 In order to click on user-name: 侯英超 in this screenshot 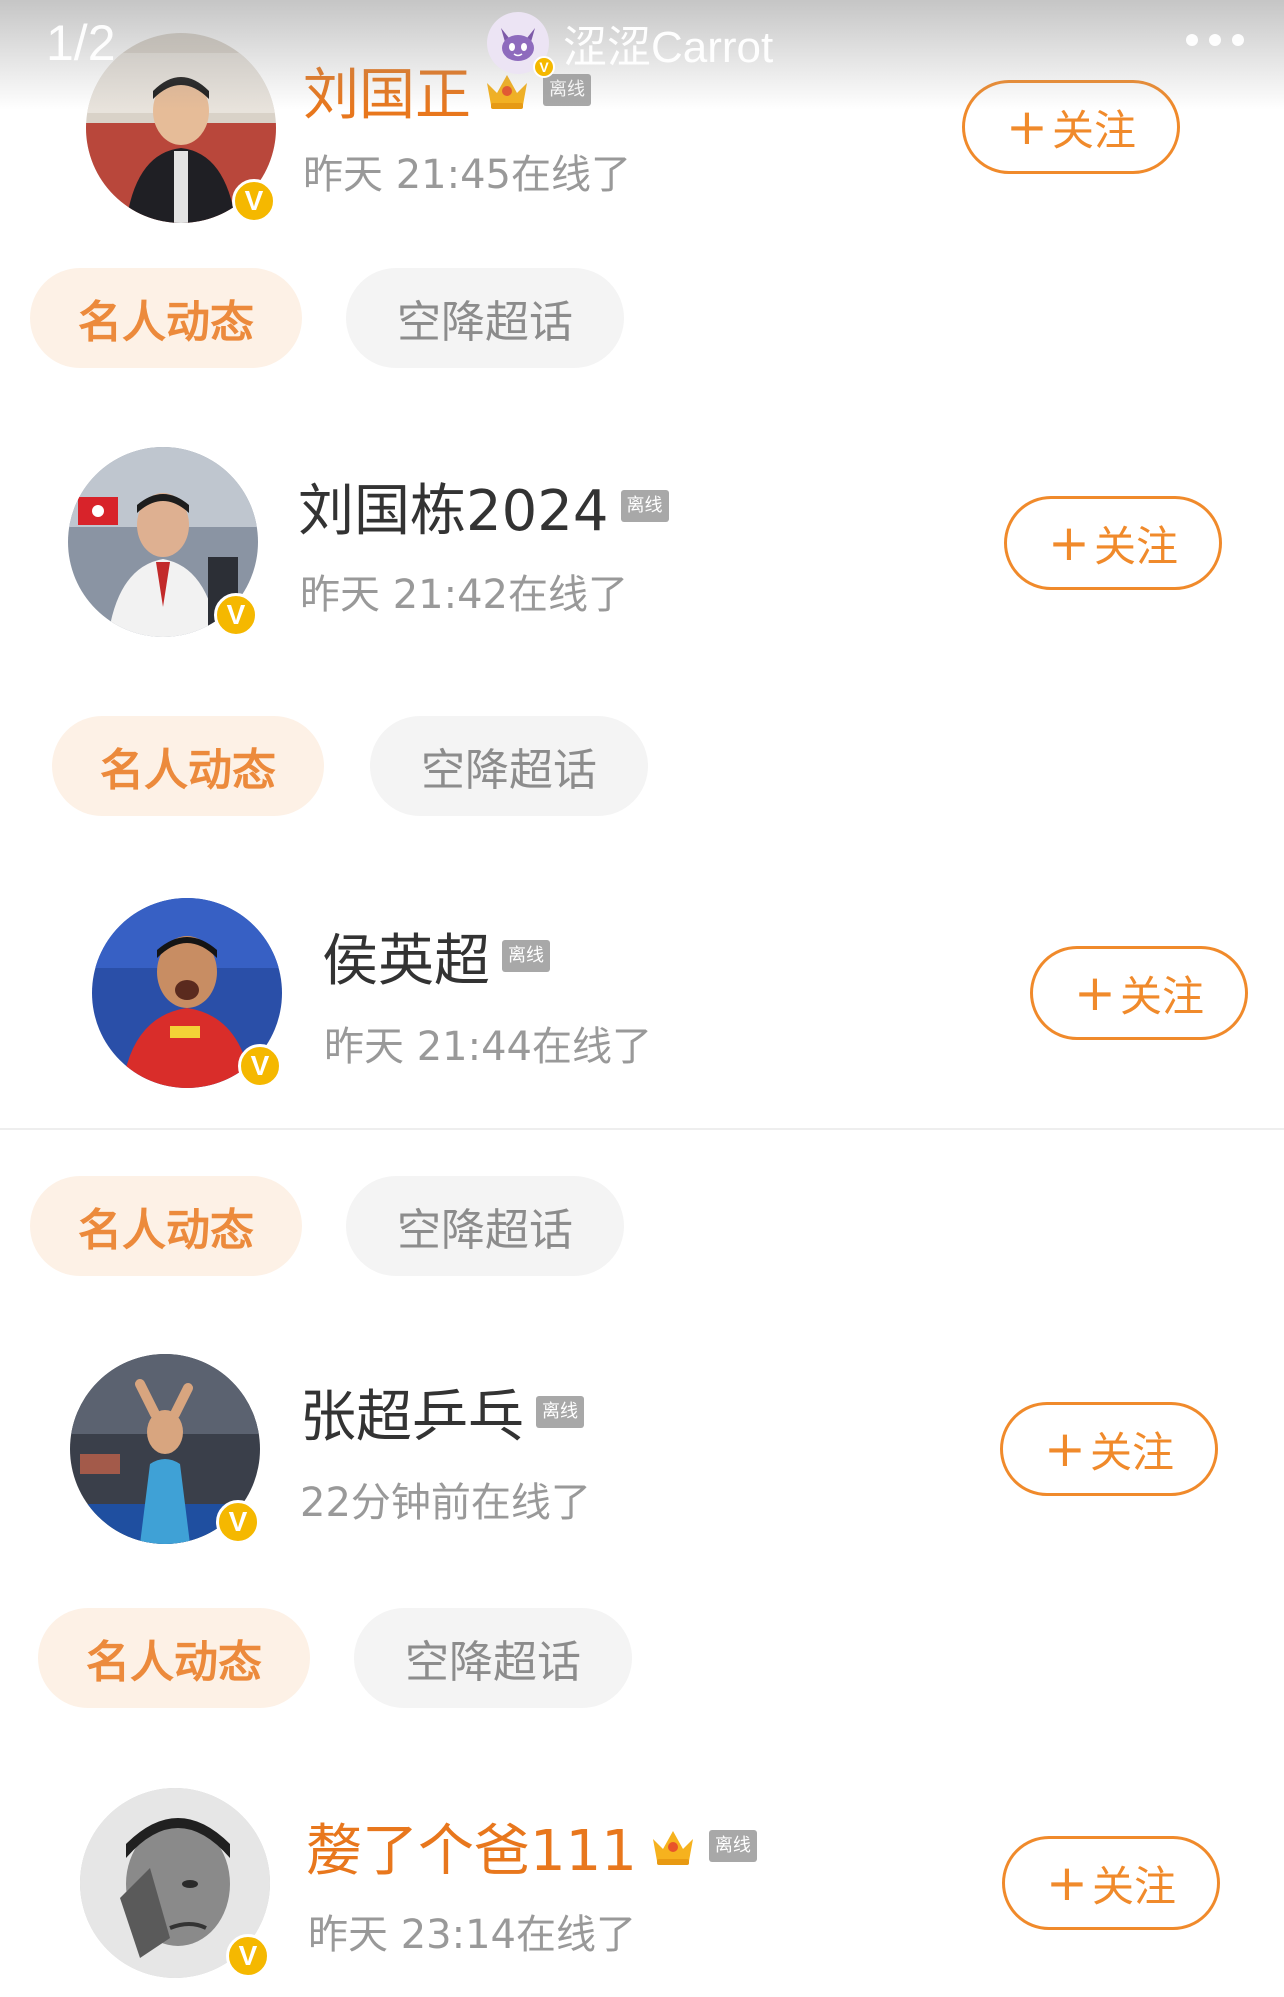, I will do `click(406, 956)`.